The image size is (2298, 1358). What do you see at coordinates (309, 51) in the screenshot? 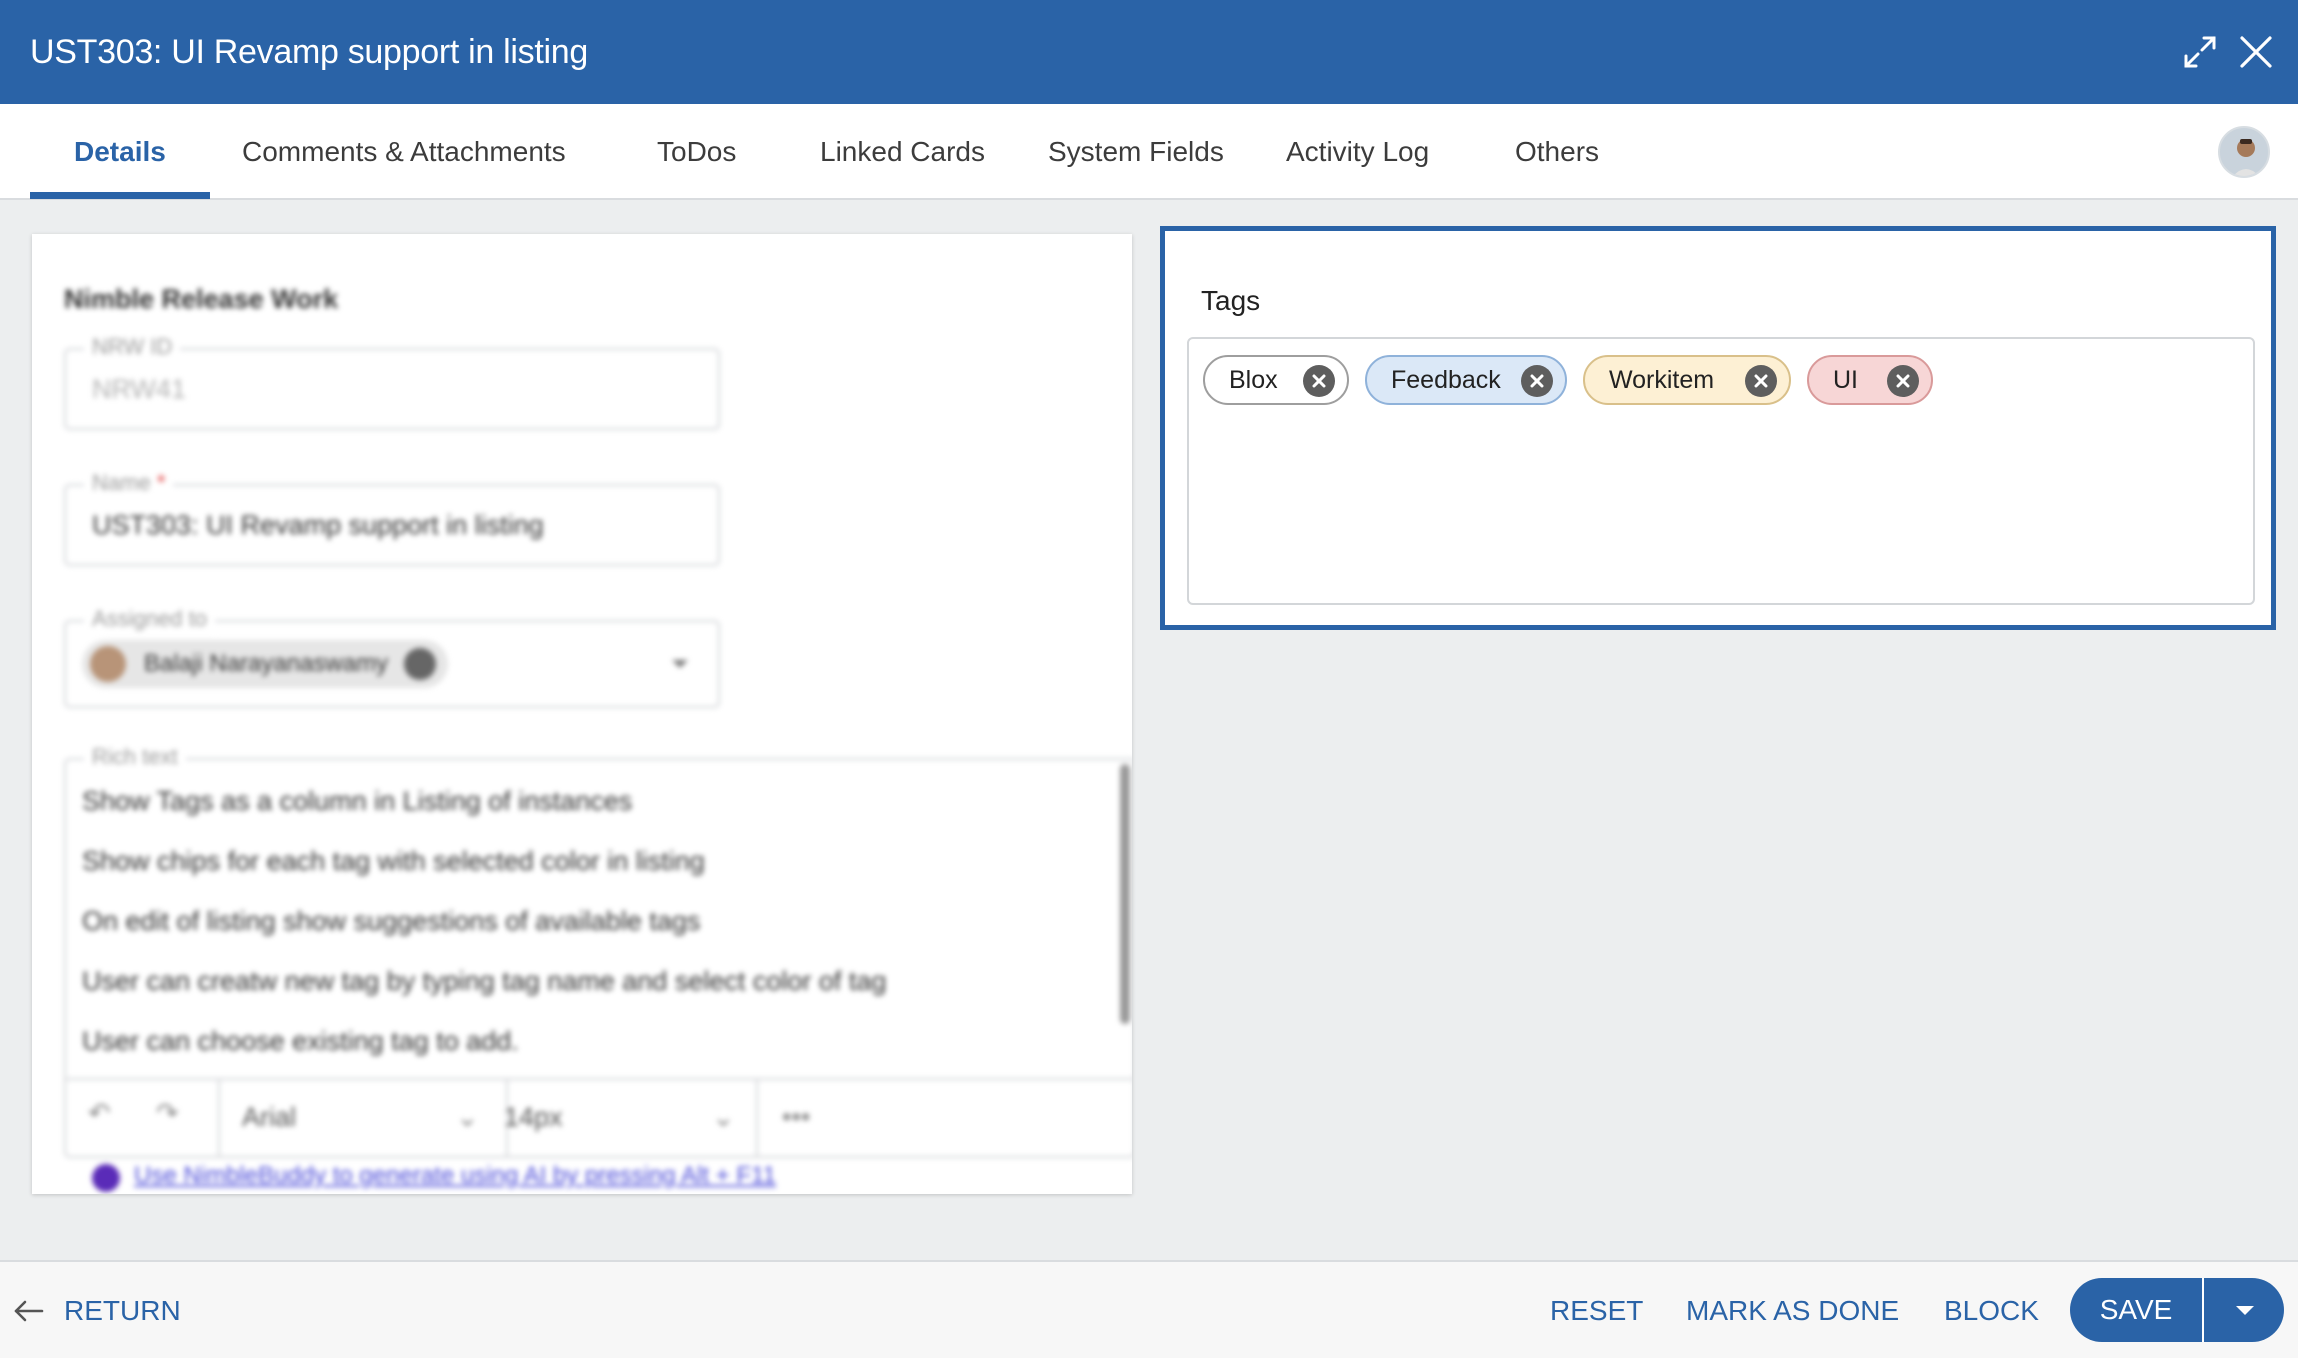
I see `page-title: UST303: UI Revamp support in listing` at bounding box center [309, 51].